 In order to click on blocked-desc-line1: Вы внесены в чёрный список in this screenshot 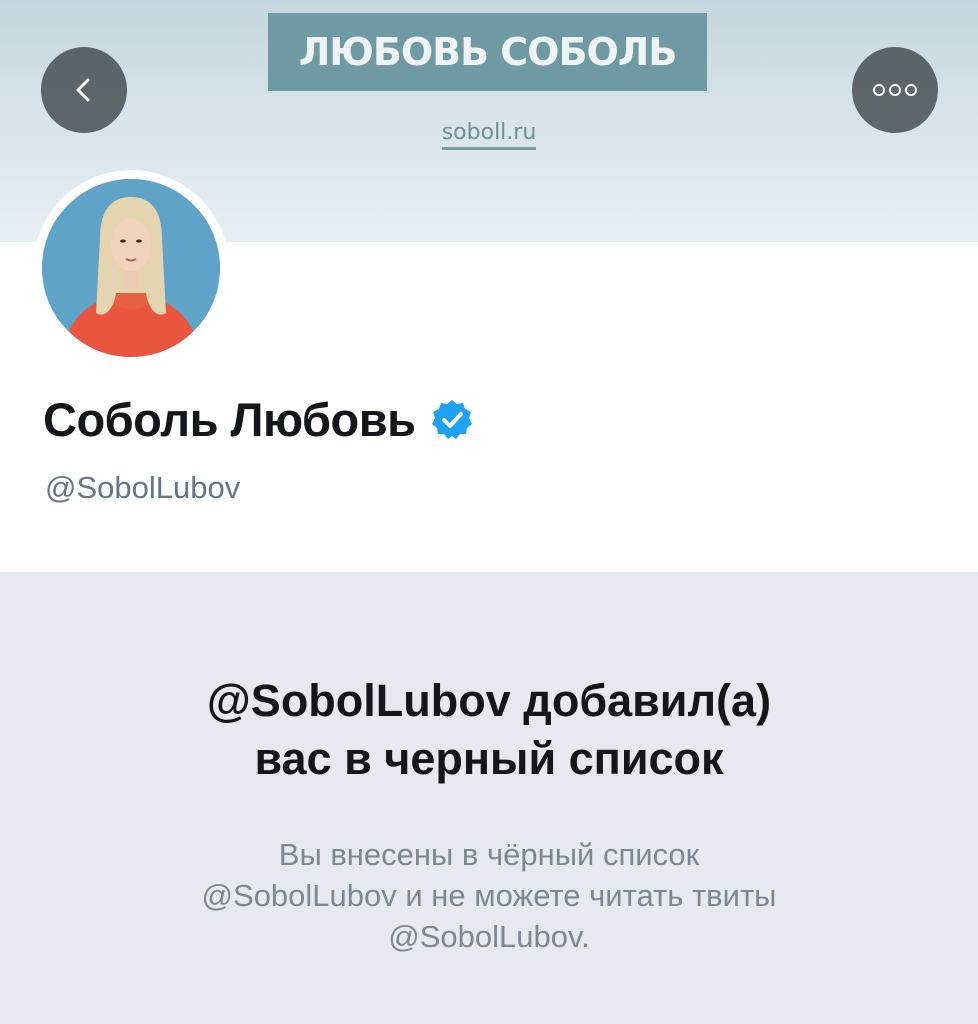, I will do `click(489, 854)`.